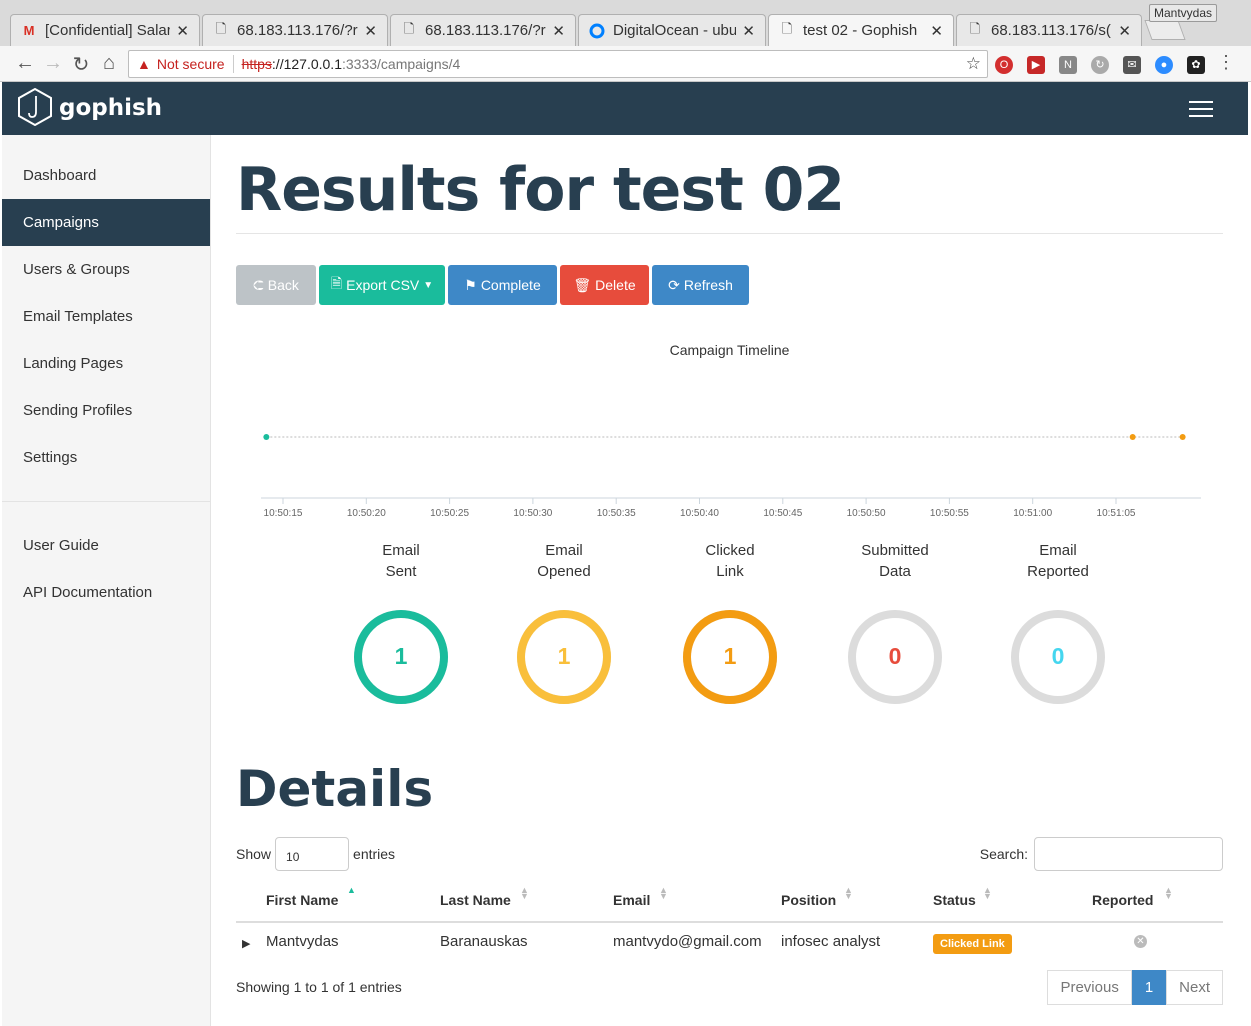 The width and height of the screenshot is (1251, 1026). I want to click on sidebar-item-sending-profiles: Sending Profiles, so click(106, 410).